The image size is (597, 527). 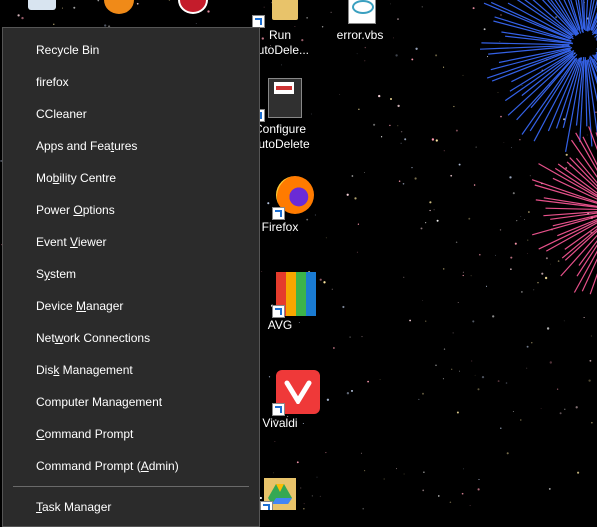 What do you see at coordinates (280, 294) in the screenshot?
I see `avg-icon` at bounding box center [280, 294].